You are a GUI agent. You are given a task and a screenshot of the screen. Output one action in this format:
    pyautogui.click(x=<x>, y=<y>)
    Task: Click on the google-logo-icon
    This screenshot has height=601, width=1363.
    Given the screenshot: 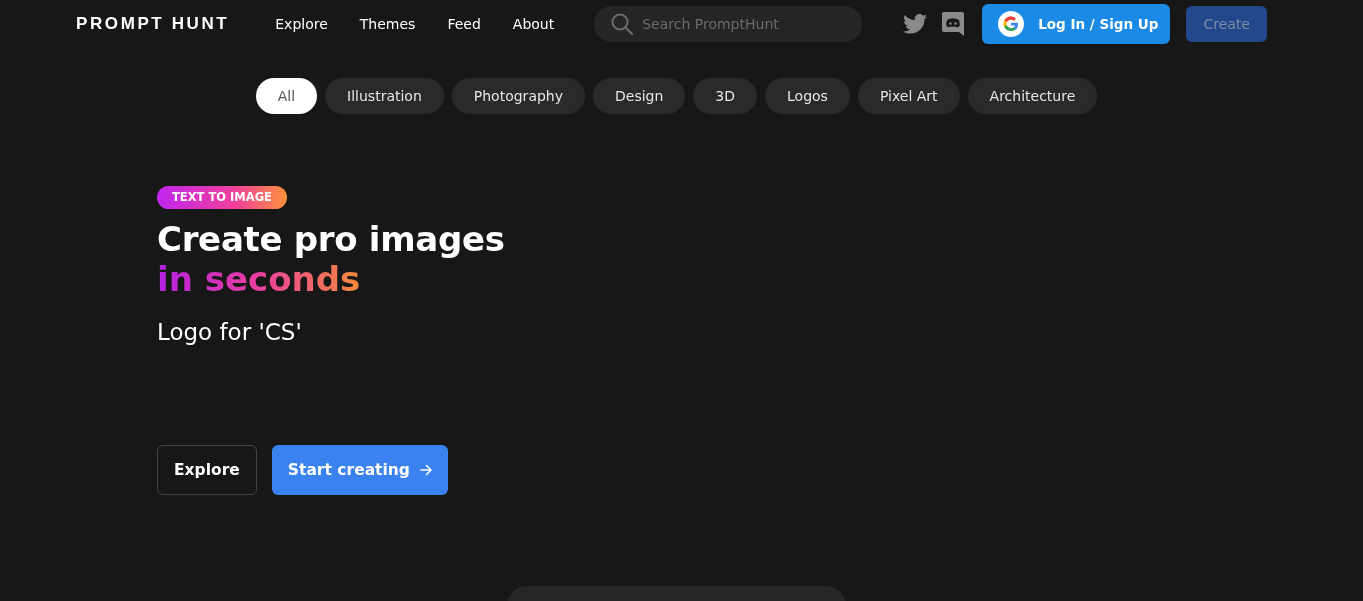 What is the action you would take?
    pyautogui.click(x=1011, y=24)
    